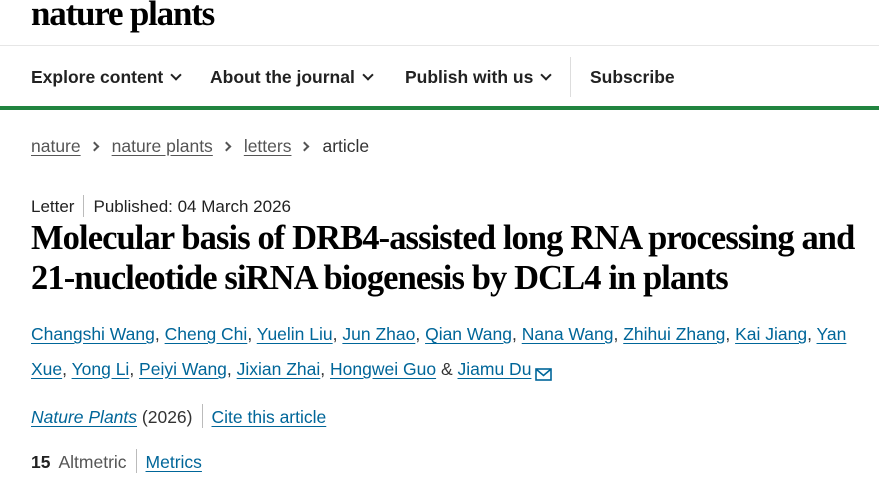  Describe the element at coordinates (183, 369) in the screenshot. I see `author-link: Peiyi Wang` at that location.